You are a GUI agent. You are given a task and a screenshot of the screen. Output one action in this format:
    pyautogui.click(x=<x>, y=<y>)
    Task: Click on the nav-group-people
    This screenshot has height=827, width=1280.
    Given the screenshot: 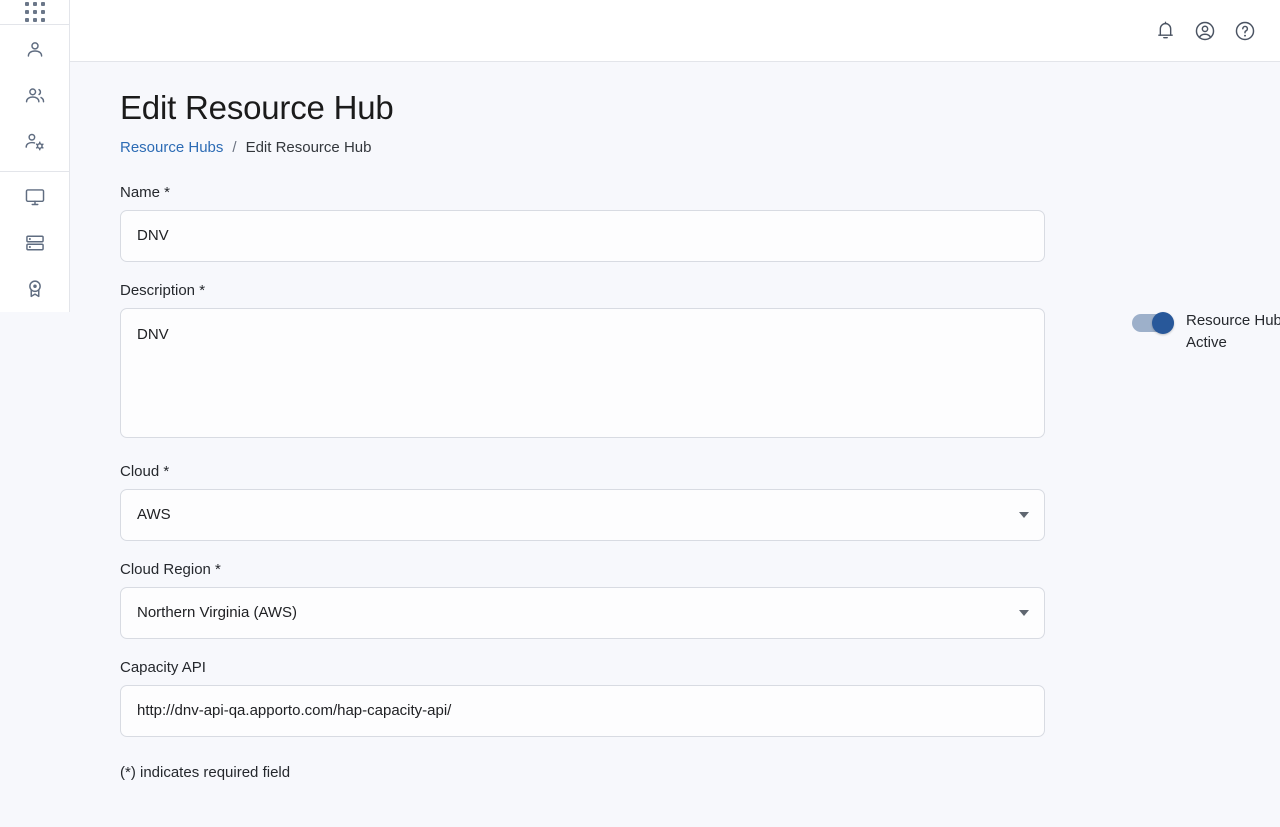 What is the action you would take?
    pyautogui.click(x=34, y=98)
    